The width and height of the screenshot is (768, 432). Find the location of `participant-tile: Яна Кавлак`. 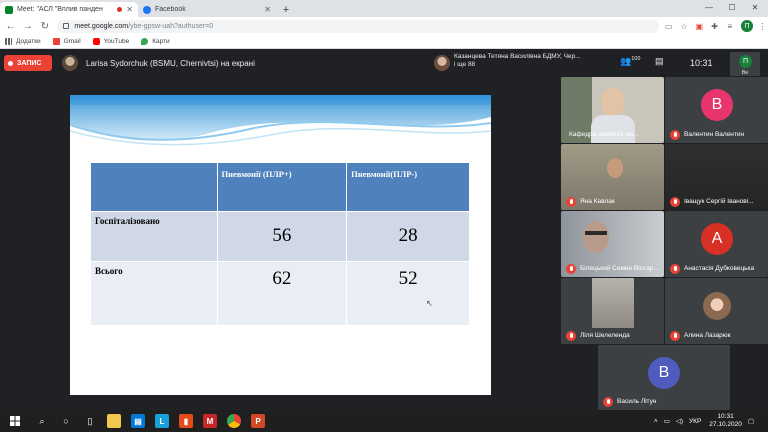

participant-tile: Яна Кавлак is located at coordinates (612, 177).